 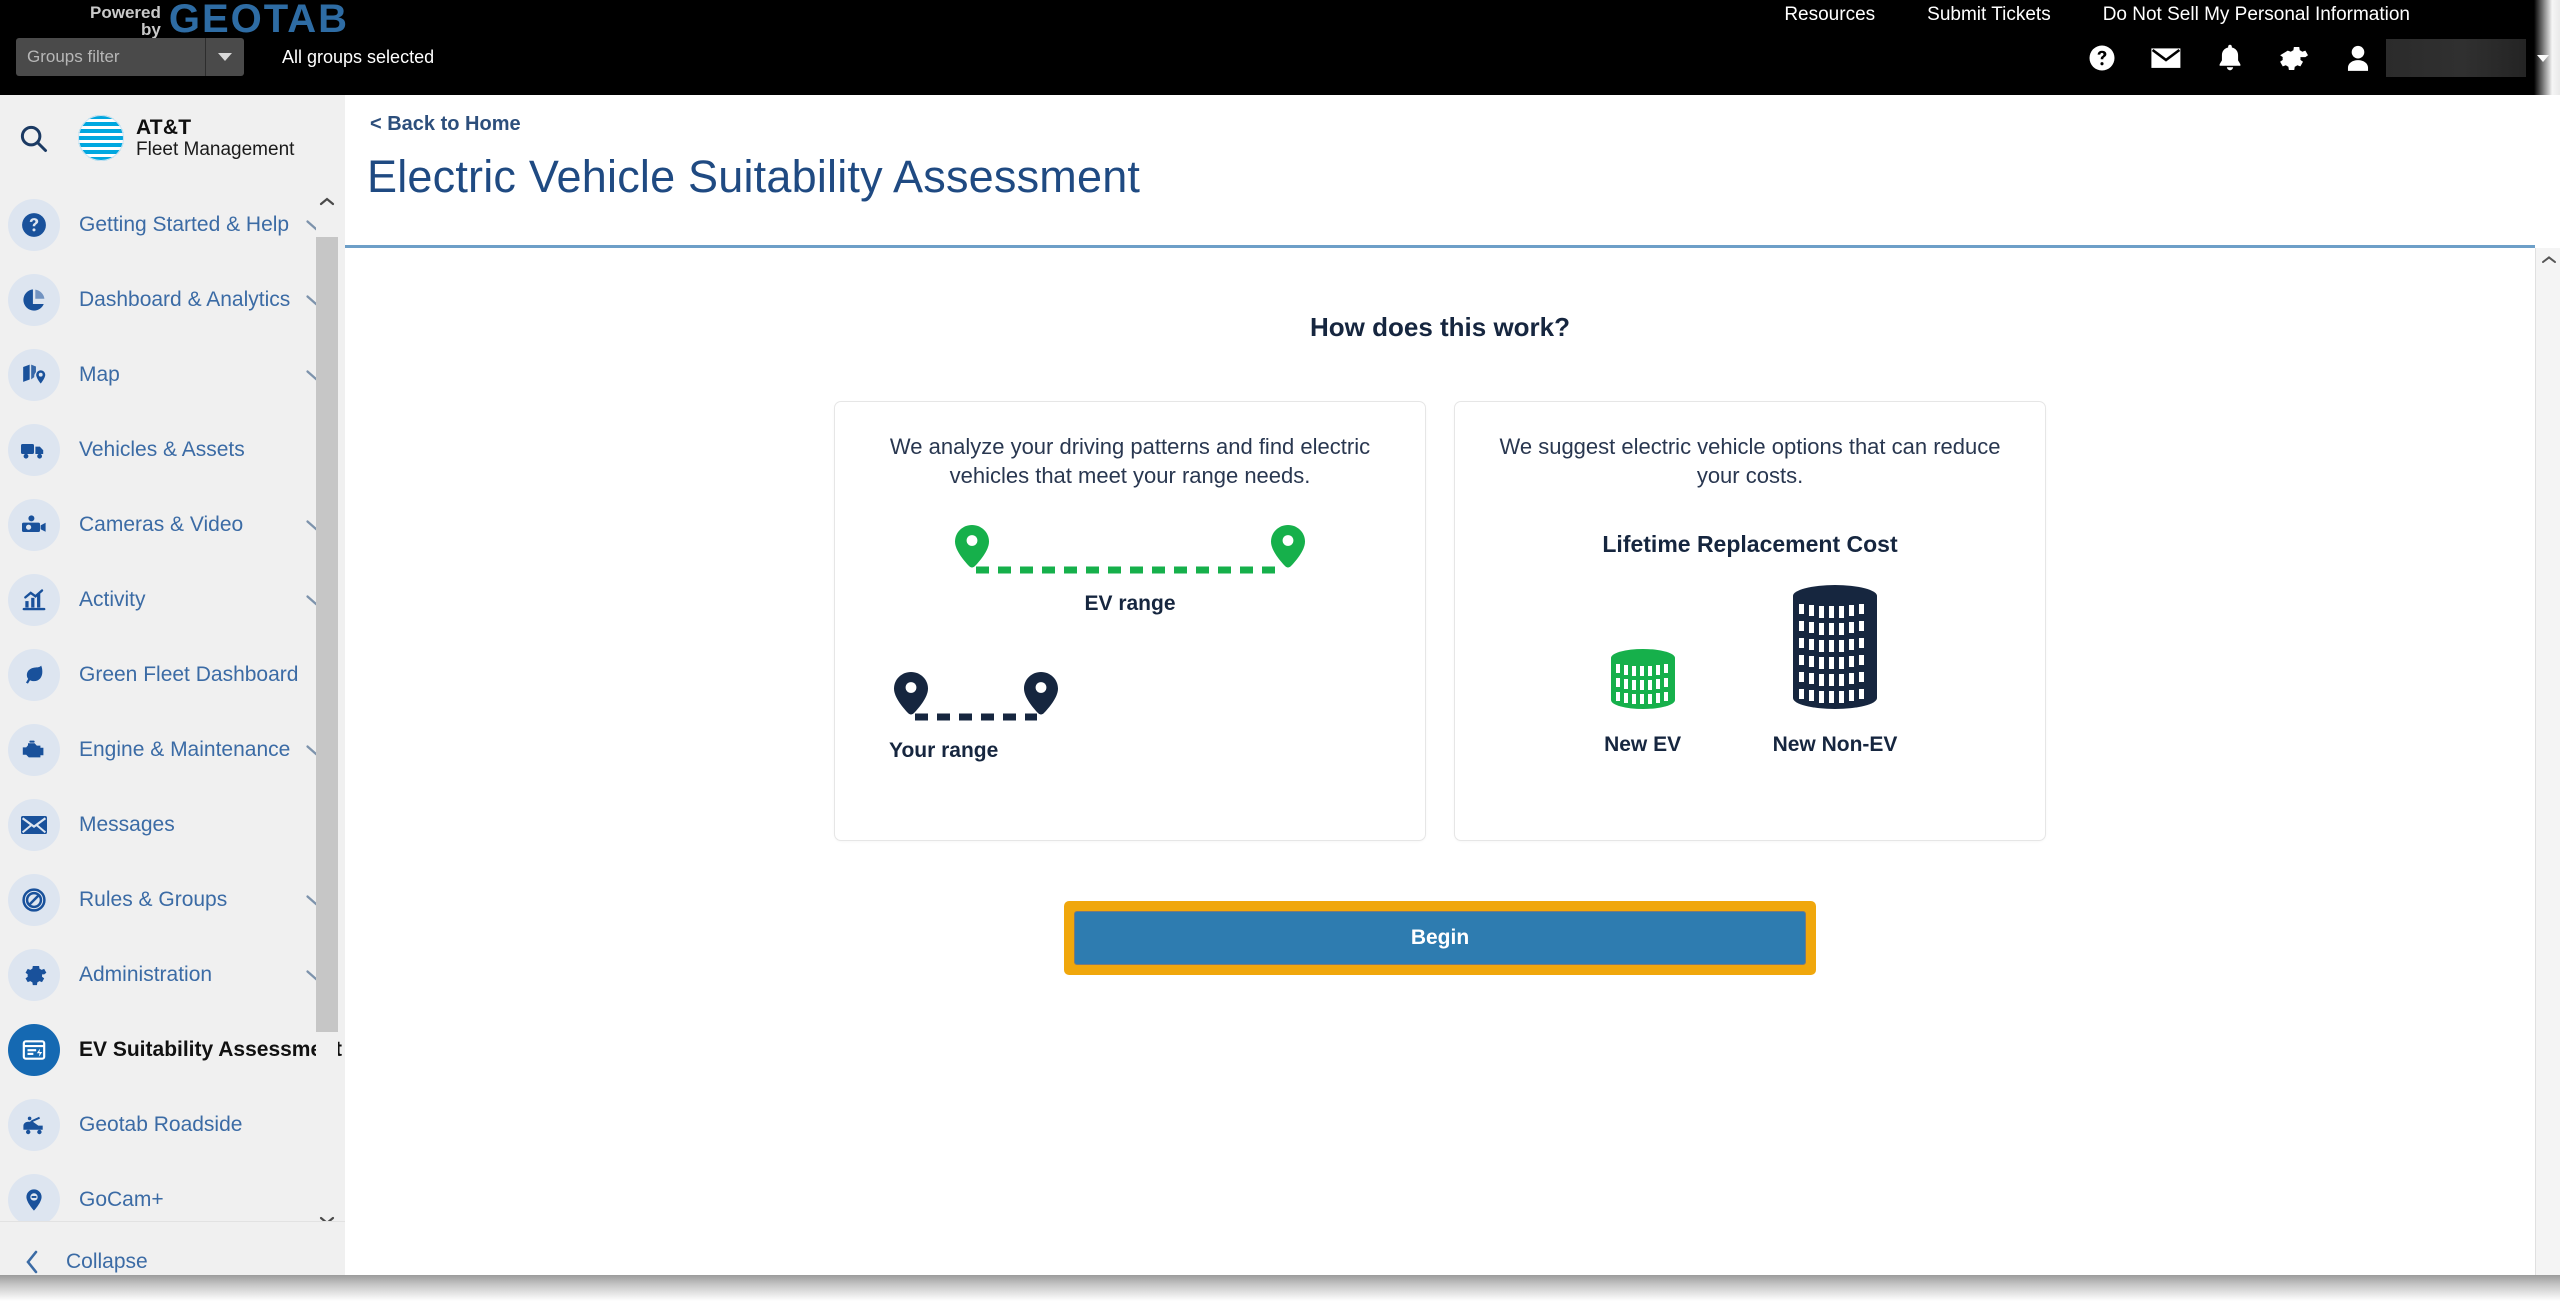 I want to click on truck-icon, so click(x=34, y=449).